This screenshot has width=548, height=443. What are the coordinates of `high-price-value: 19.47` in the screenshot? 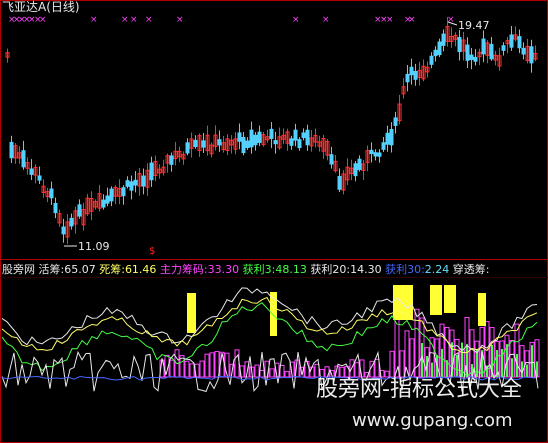 It's located at (474, 25).